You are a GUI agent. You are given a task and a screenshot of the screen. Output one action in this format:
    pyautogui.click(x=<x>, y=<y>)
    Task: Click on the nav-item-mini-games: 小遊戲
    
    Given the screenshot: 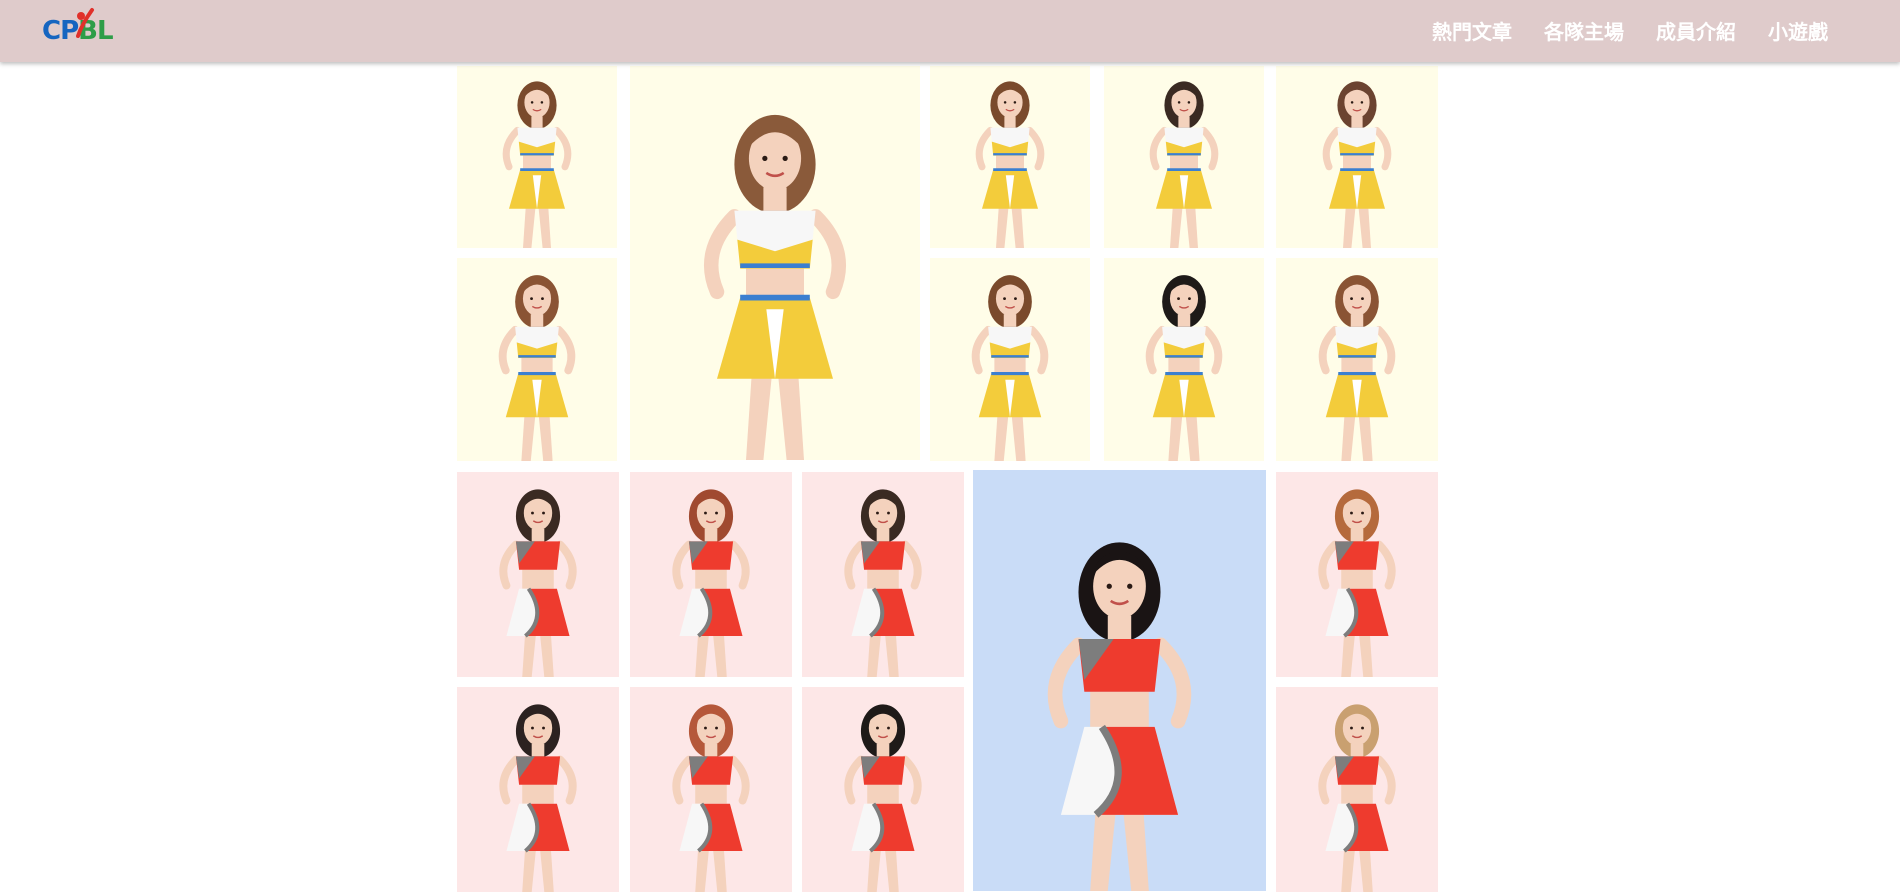 What is the action you would take?
    pyautogui.click(x=1798, y=30)
    